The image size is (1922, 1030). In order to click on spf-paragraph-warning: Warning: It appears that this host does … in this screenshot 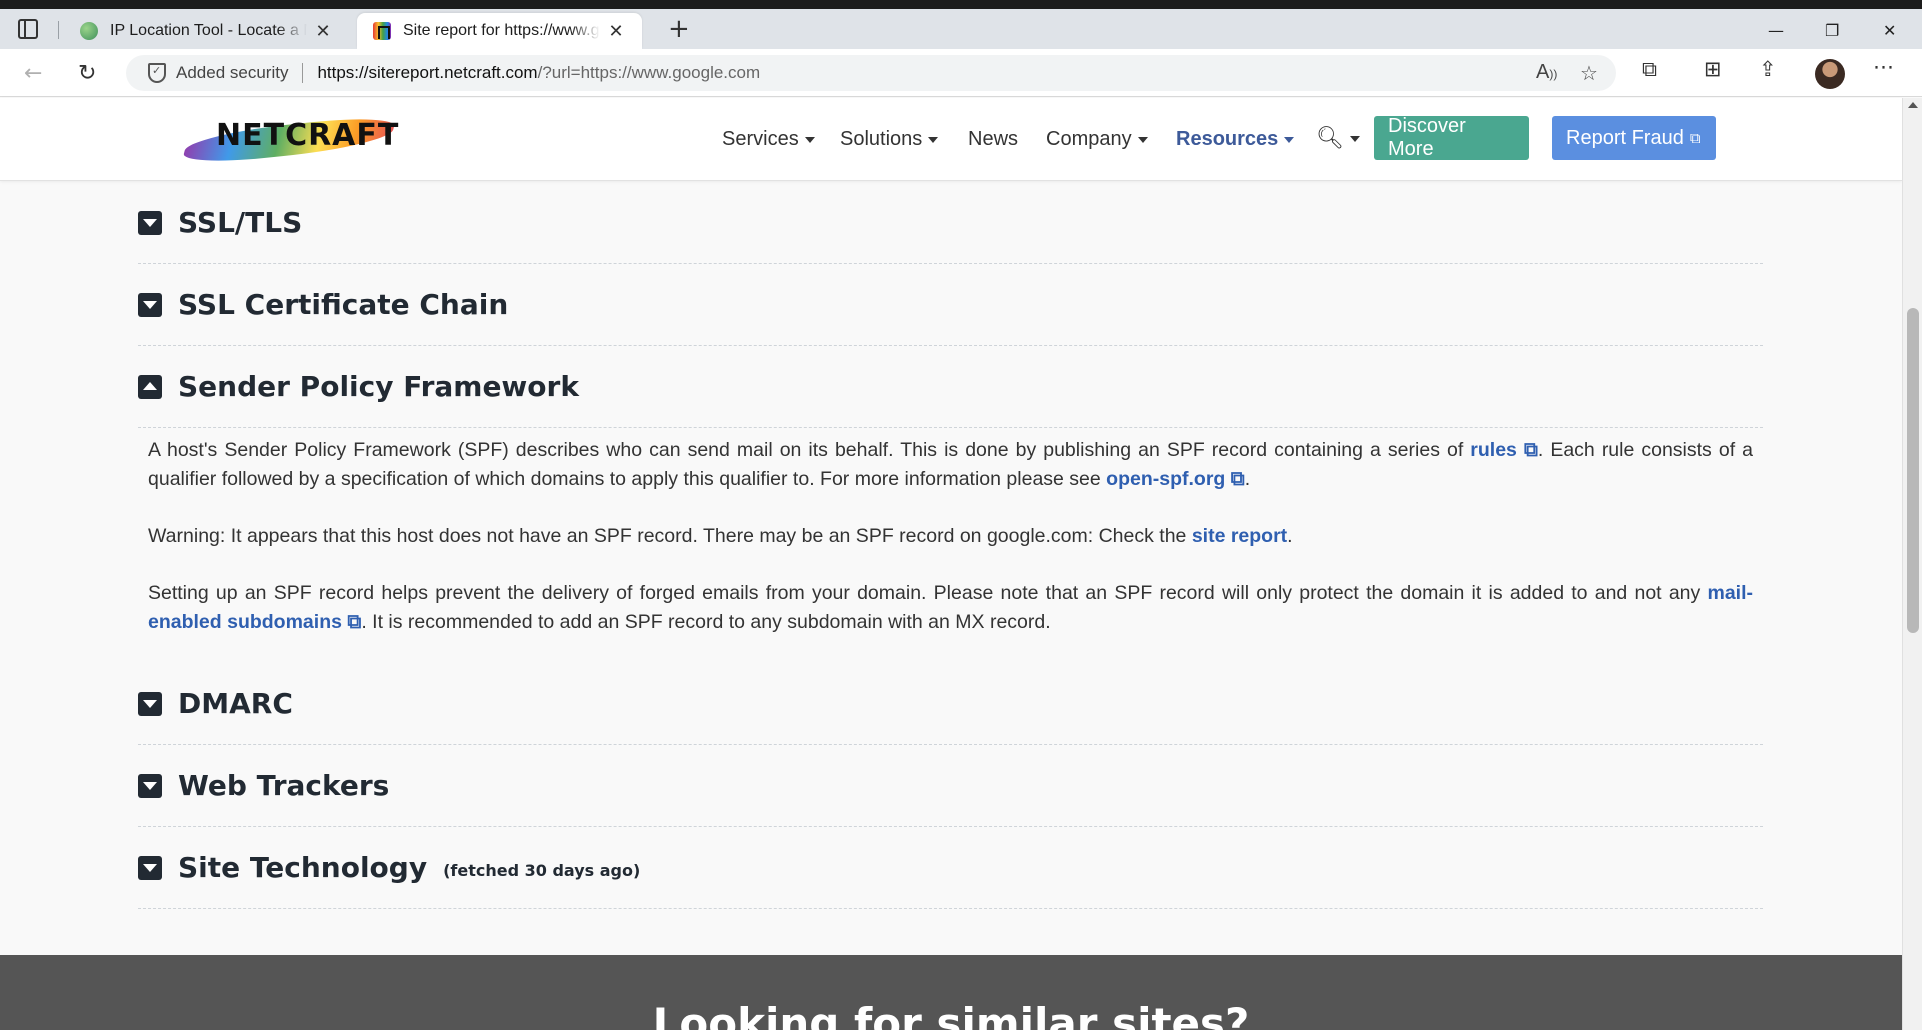, I will do `click(950, 536)`.